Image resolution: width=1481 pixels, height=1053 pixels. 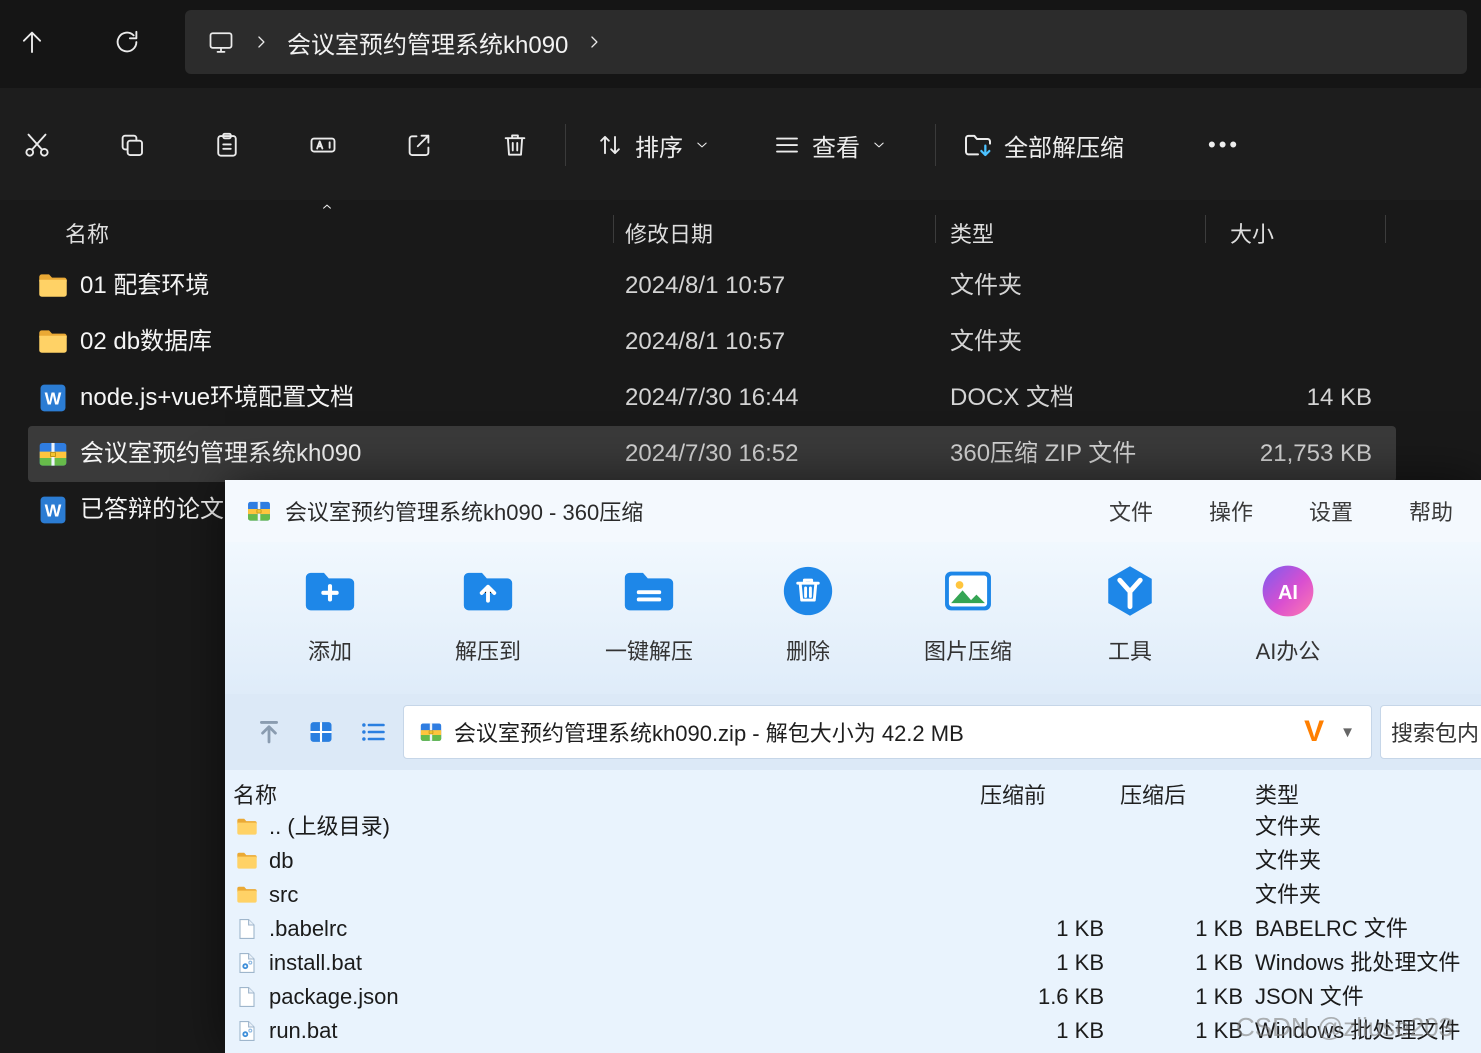 What do you see at coordinates (217, 397) in the screenshot?
I see `file-name: node.js+vue环境配置文档` at bounding box center [217, 397].